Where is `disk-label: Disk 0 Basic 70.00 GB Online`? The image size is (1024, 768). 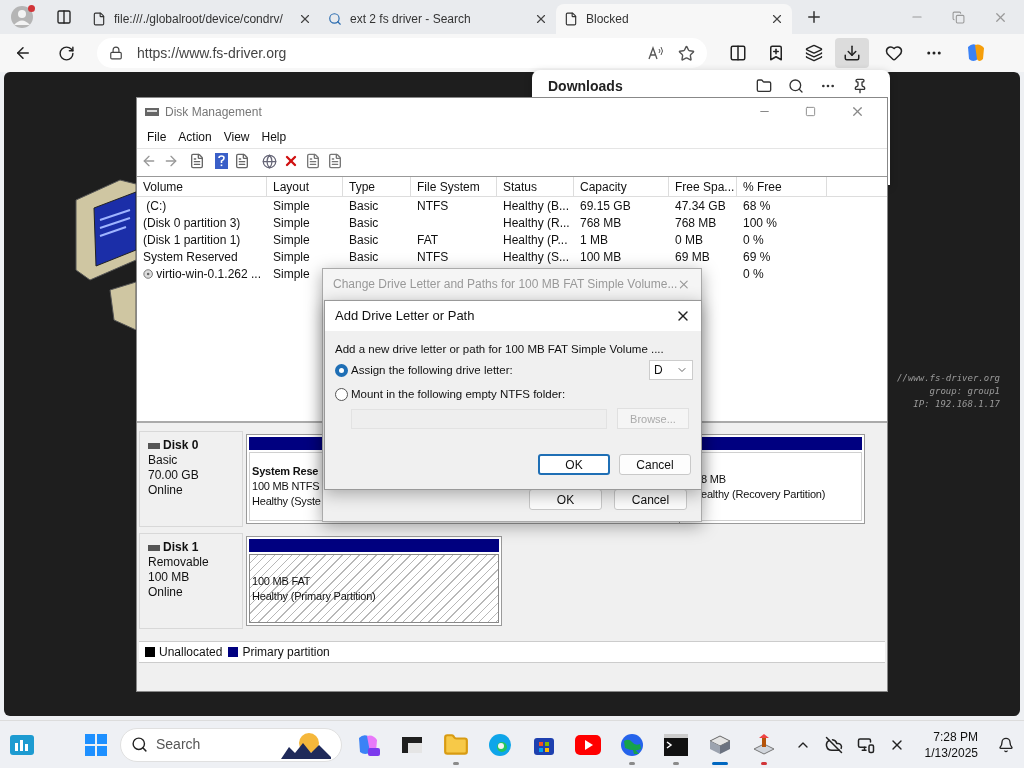
disk-label: Disk 0 Basic 70.00 GB Online is located at coordinates (191, 479).